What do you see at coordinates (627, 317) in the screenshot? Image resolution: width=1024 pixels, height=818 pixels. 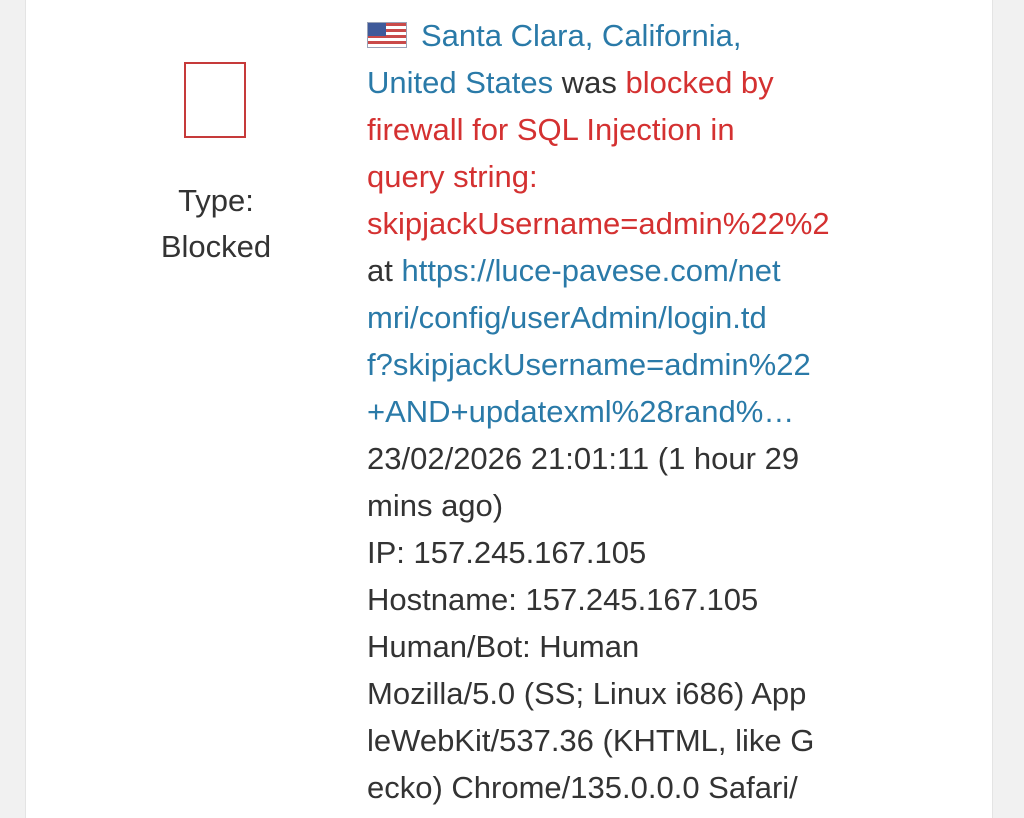 I see `url-link-part-2: mri/config/userAdmin/login.td` at bounding box center [627, 317].